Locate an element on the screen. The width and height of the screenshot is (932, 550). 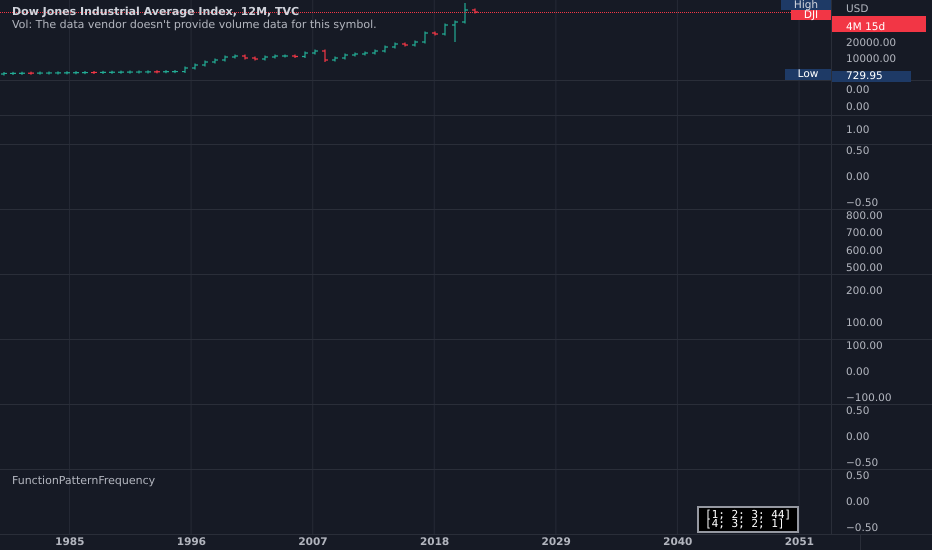
time-label: 2051 is located at coordinates (799, 542).